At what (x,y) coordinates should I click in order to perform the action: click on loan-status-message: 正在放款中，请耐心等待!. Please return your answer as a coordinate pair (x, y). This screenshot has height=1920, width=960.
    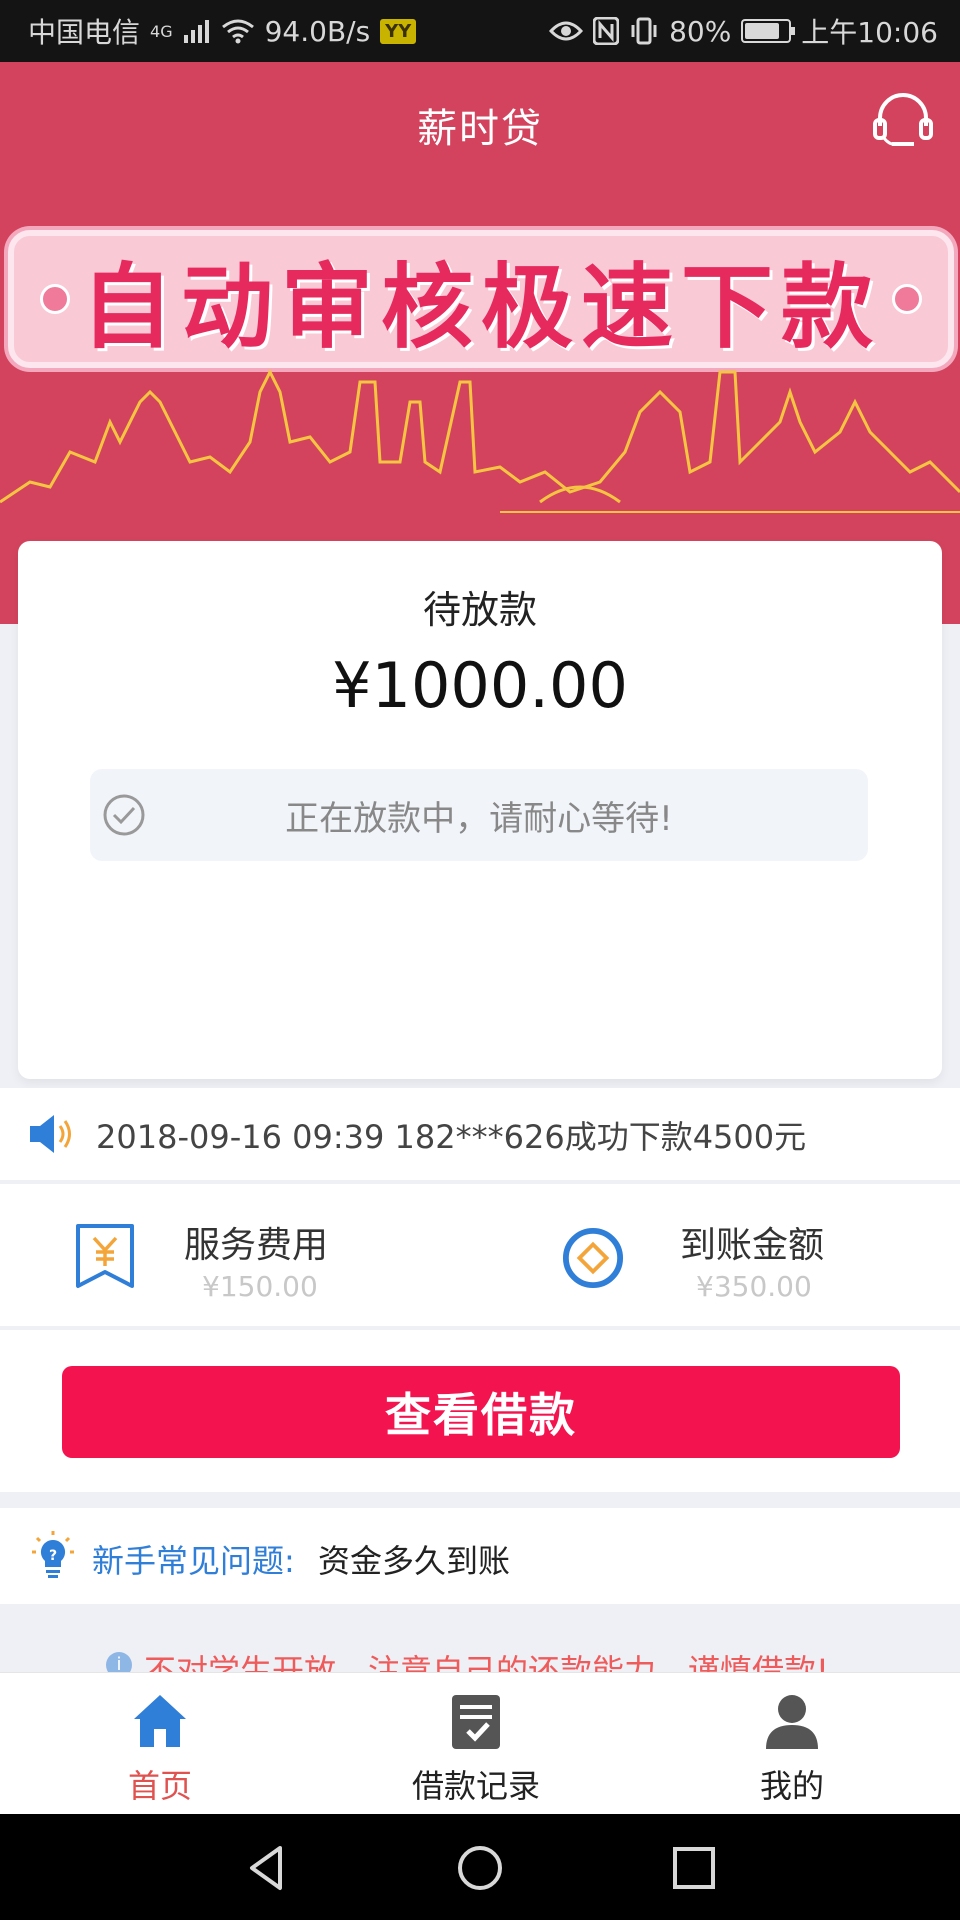
    Looking at the image, I should click on (479, 818).